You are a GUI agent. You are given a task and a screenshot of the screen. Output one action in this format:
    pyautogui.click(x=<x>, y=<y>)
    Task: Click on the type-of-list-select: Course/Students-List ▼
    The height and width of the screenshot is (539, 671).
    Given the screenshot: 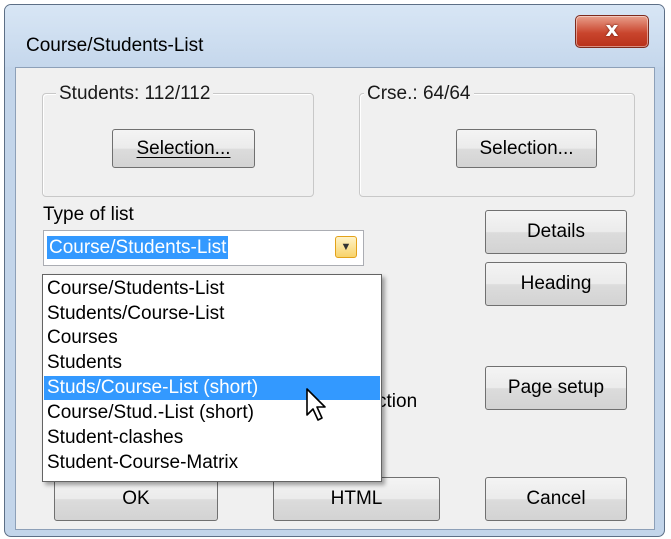 What is the action you would take?
    pyautogui.click(x=203, y=248)
    